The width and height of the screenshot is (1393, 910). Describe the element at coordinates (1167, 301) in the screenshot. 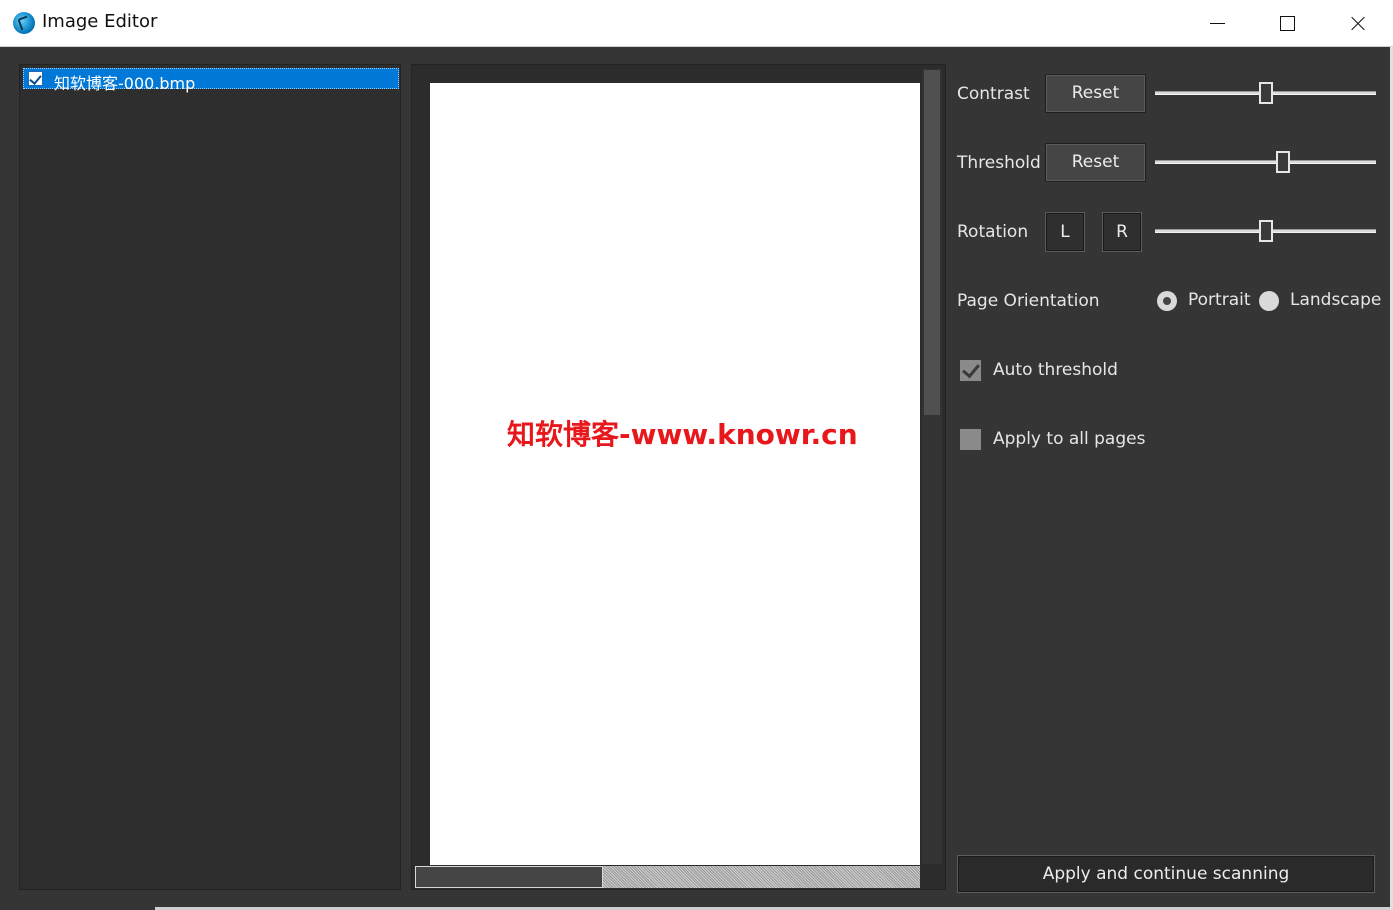

I see `portrait-radio` at that location.